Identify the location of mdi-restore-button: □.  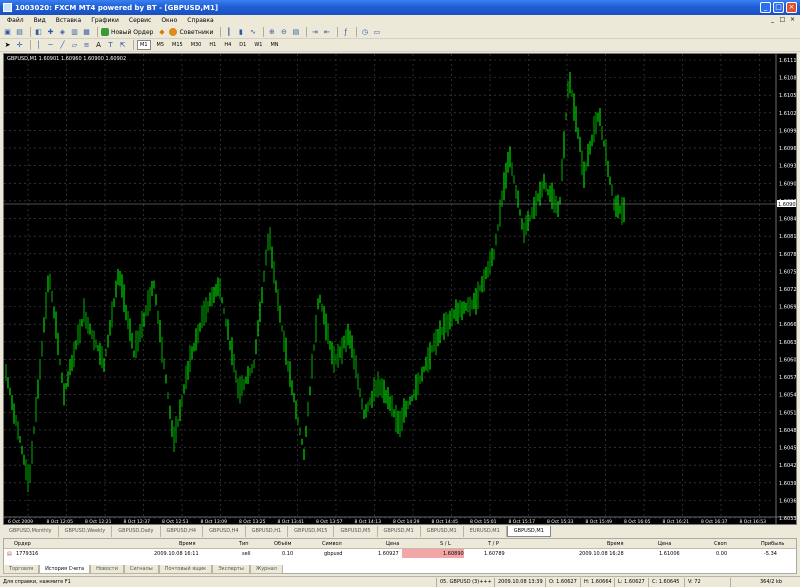
(782, 20).